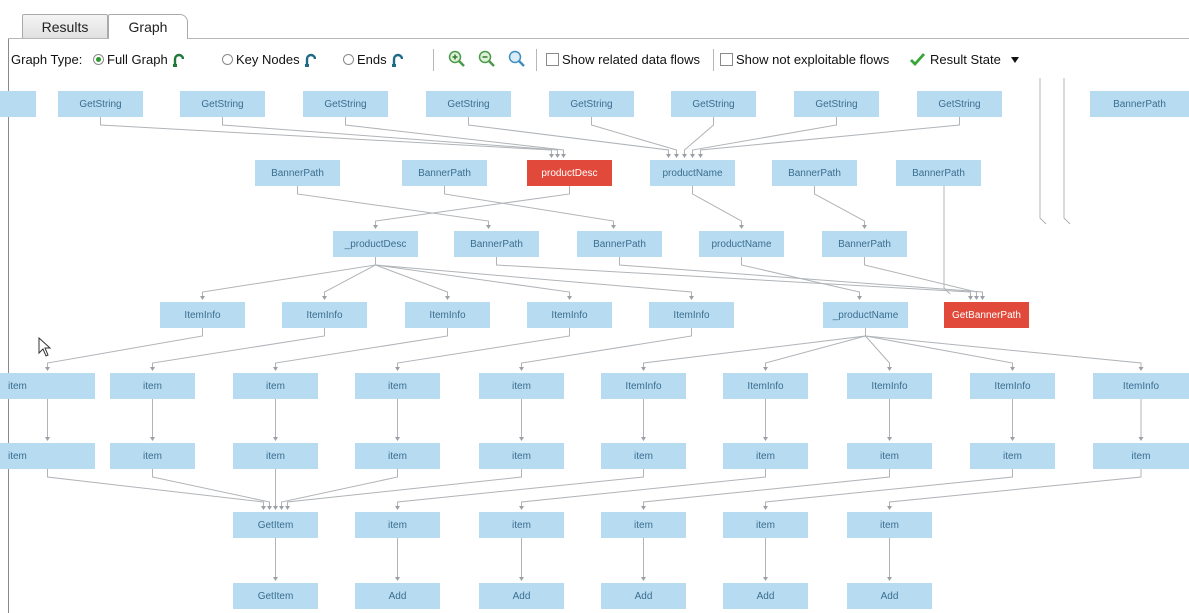 This screenshot has width=1189, height=613. Describe the element at coordinates (138, 59) in the screenshot. I see `radio-full-graph: Full Graph` at that location.